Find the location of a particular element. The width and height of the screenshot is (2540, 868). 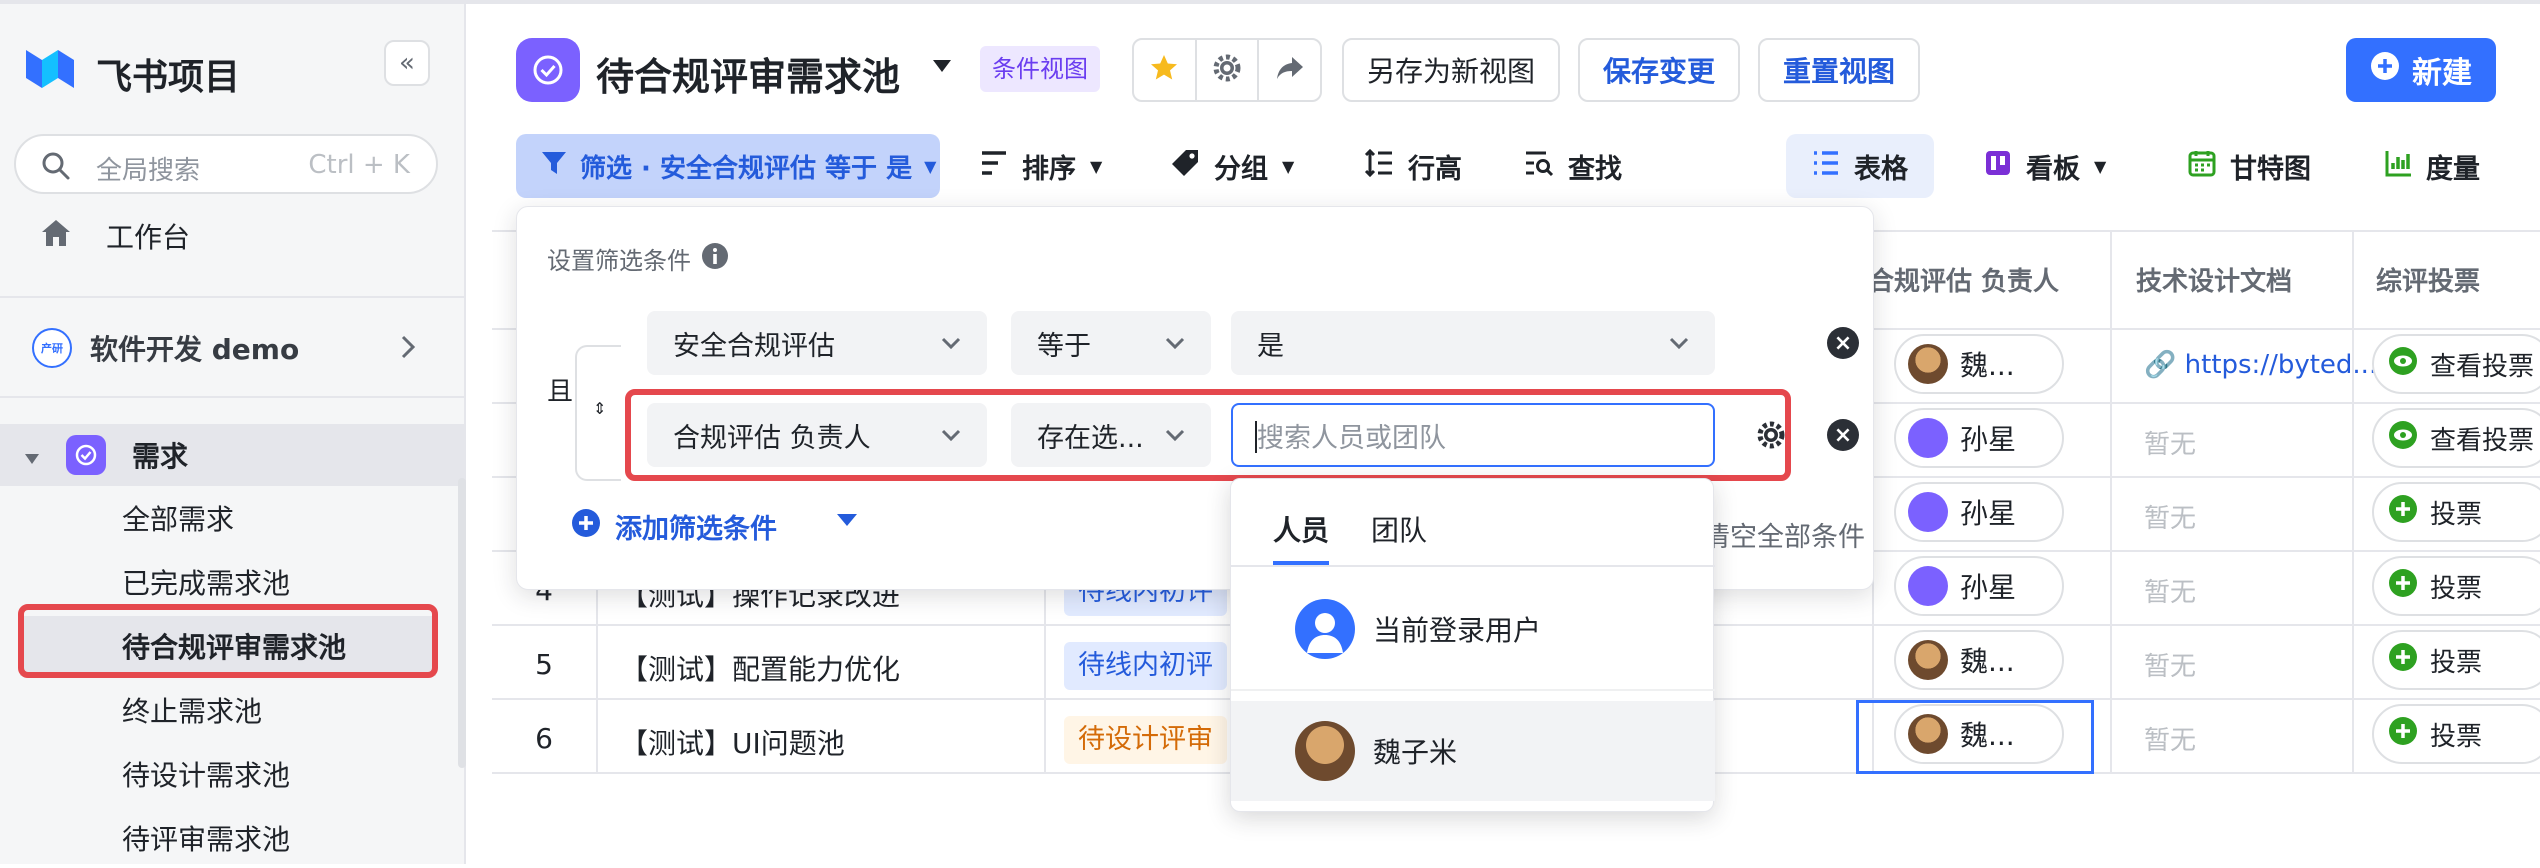

column-header-review-vote: 综评投票 is located at coordinates (2428, 279).